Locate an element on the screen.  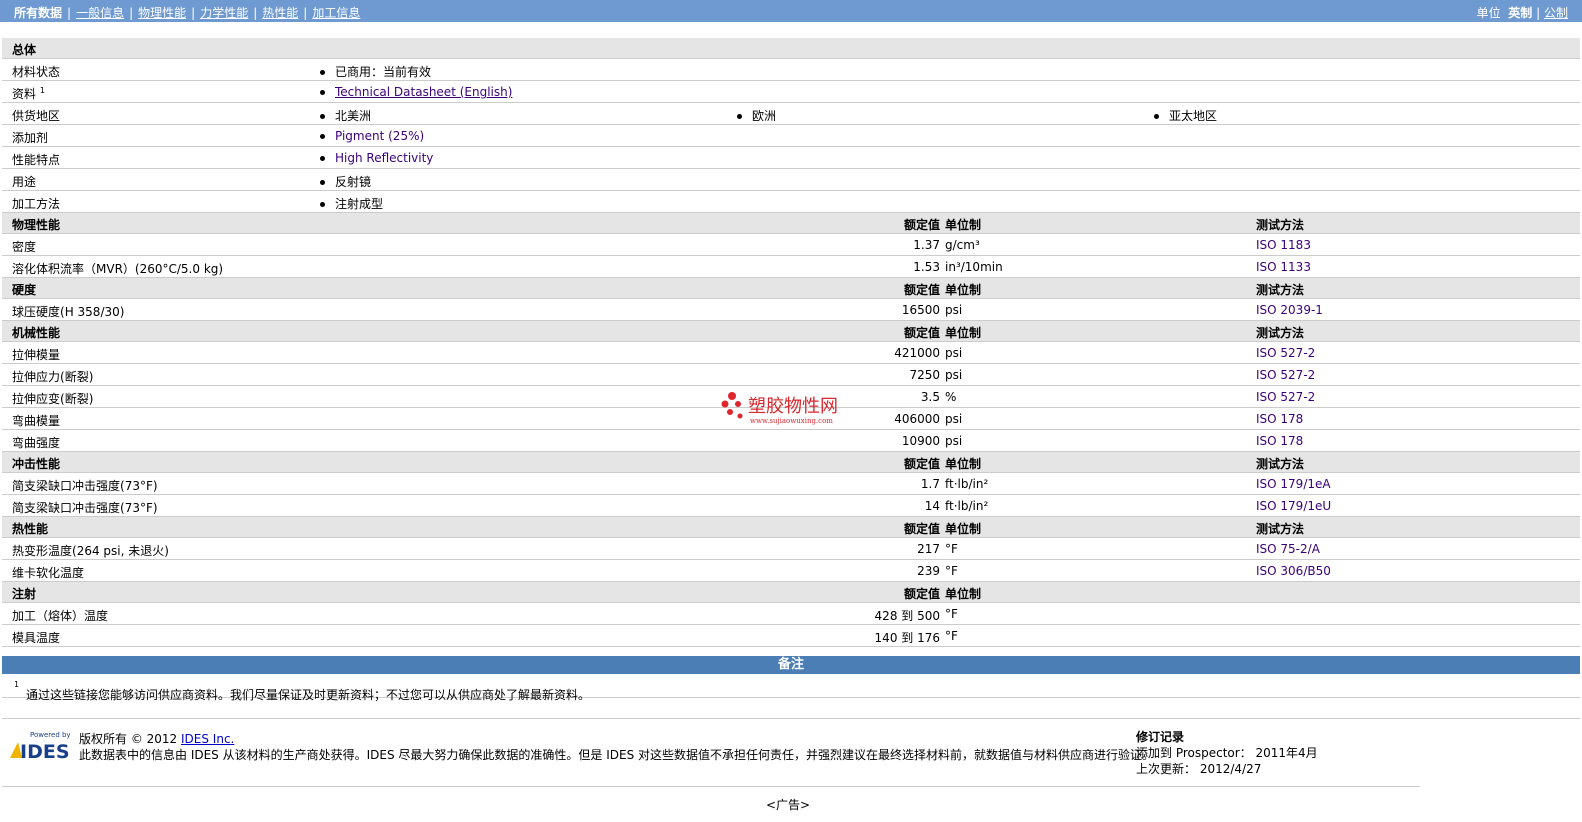
unit-metric: 公制 is located at coordinates (1556, 13).